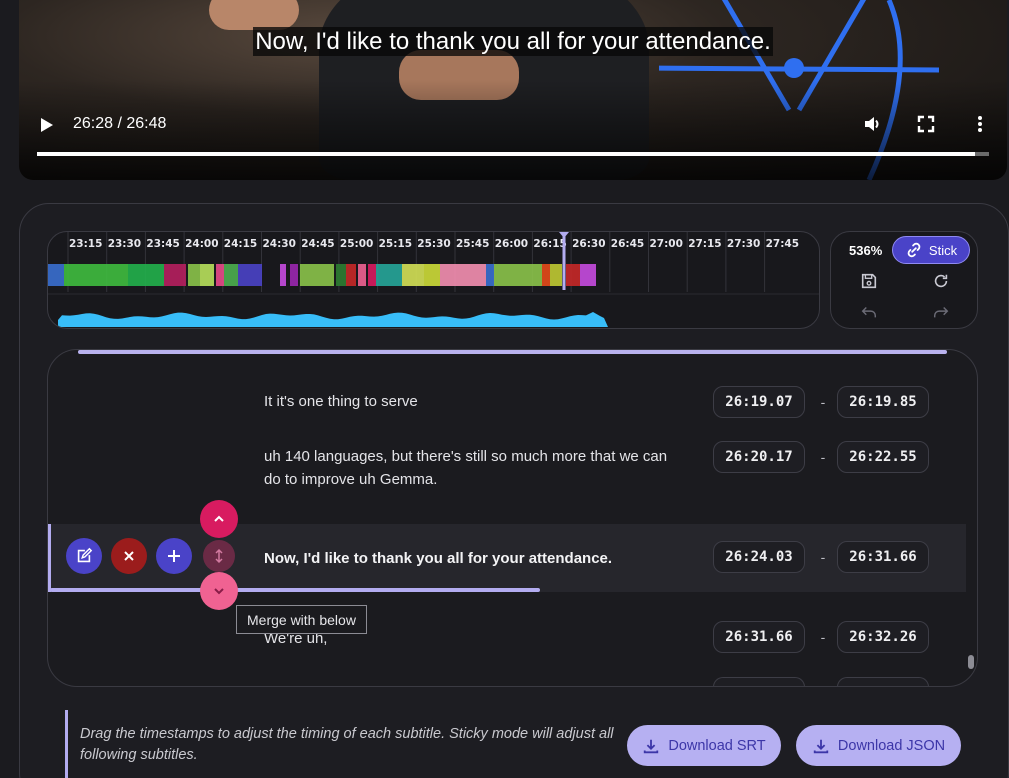 The image size is (1009, 778). What do you see at coordinates (883, 681) in the screenshot?
I see `end-timestamp-partial` at bounding box center [883, 681].